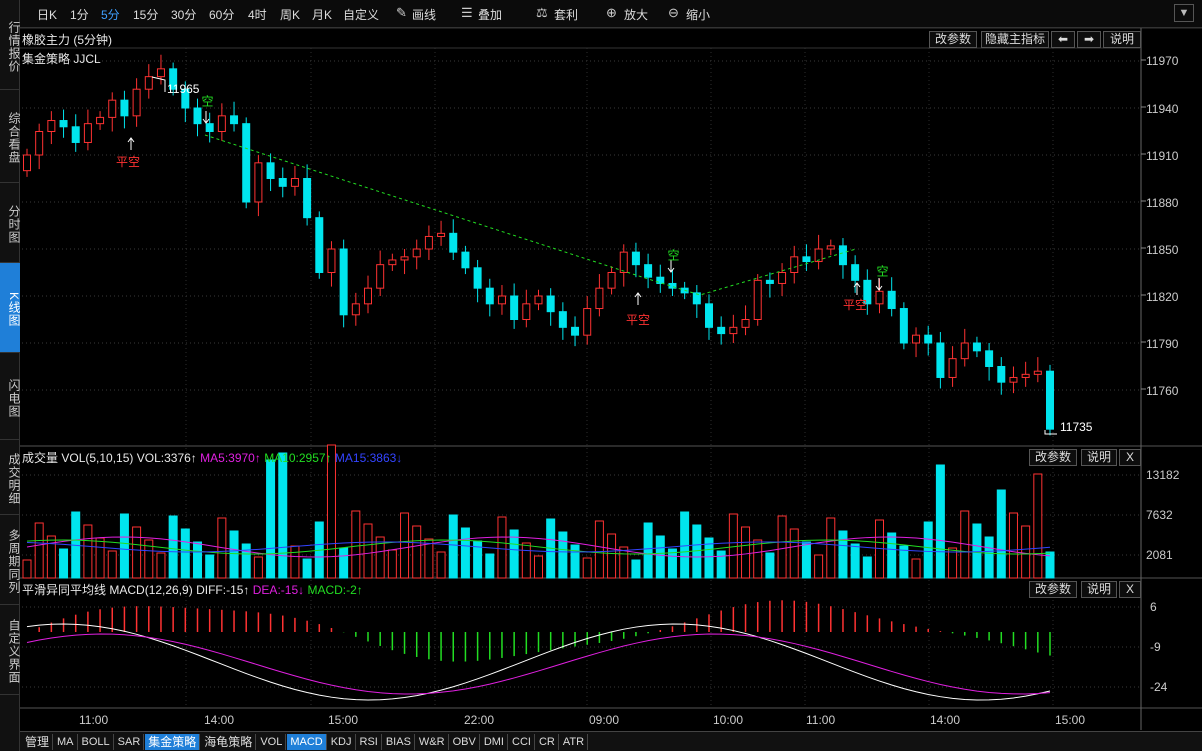 The width and height of the screenshot is (1202, 751). What do you see at coordinates (1015, 39) in the screenshot?
I see `hide-indicator-button: 隐藏主指标` at bounding box center [1015, 39].